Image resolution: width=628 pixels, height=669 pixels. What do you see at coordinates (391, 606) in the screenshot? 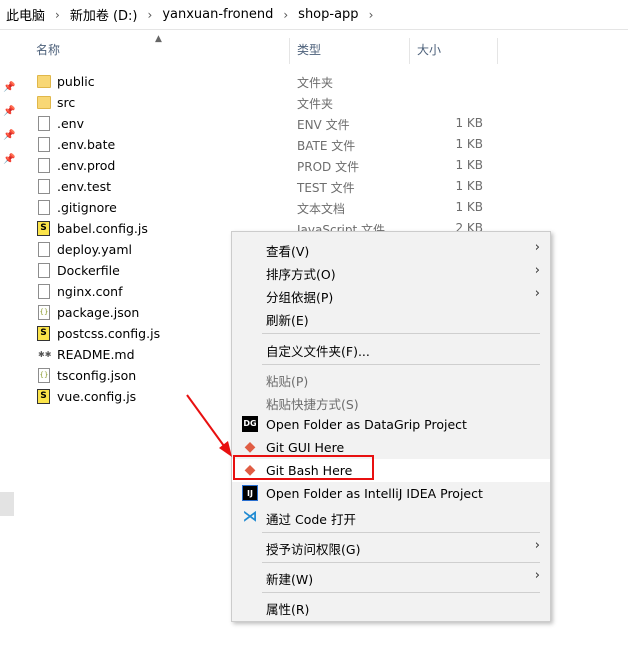
I see `menu-item-properties: 属性(R)` at bounding box center [391, 606].